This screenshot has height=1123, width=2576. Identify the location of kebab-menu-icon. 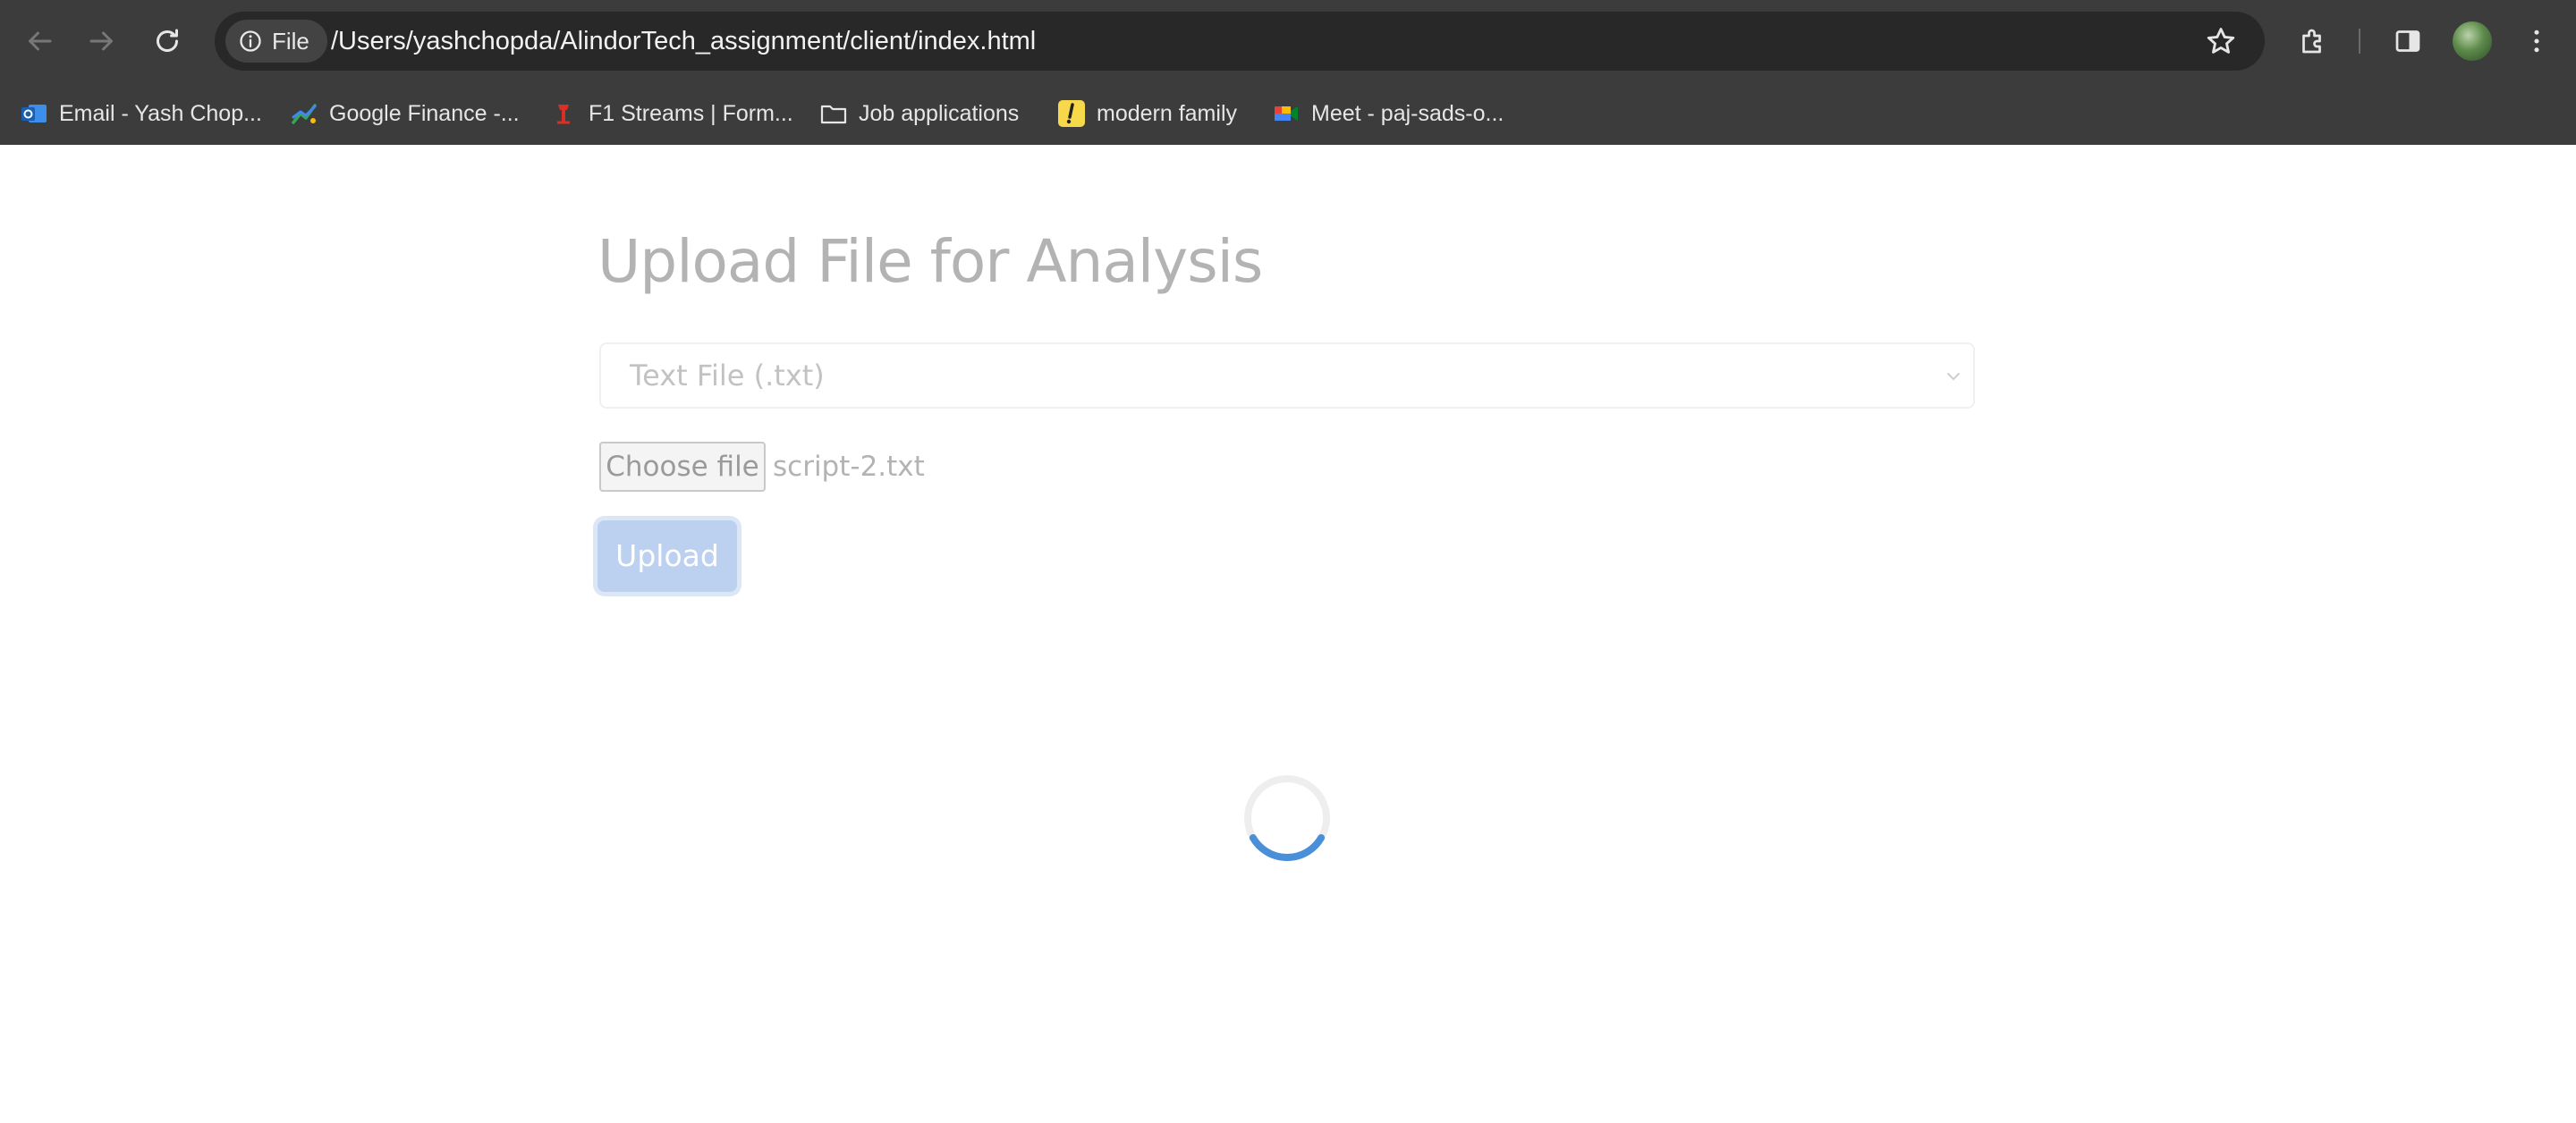
(2536, 41).